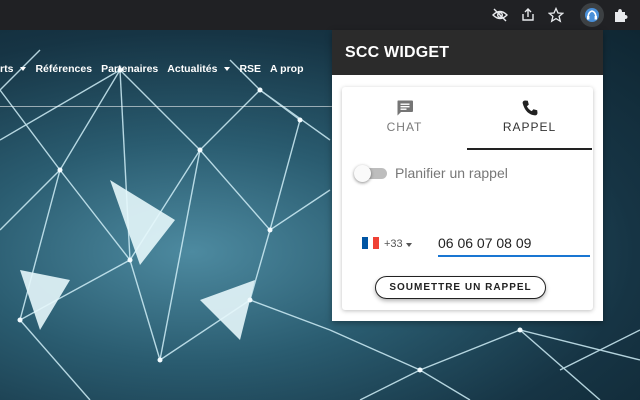 This screenshot has height=400, width=640. Describe the element at coordinates (129, 69) in the screenshot. I see `nav-item-partenaires: Partenaires` at that location.